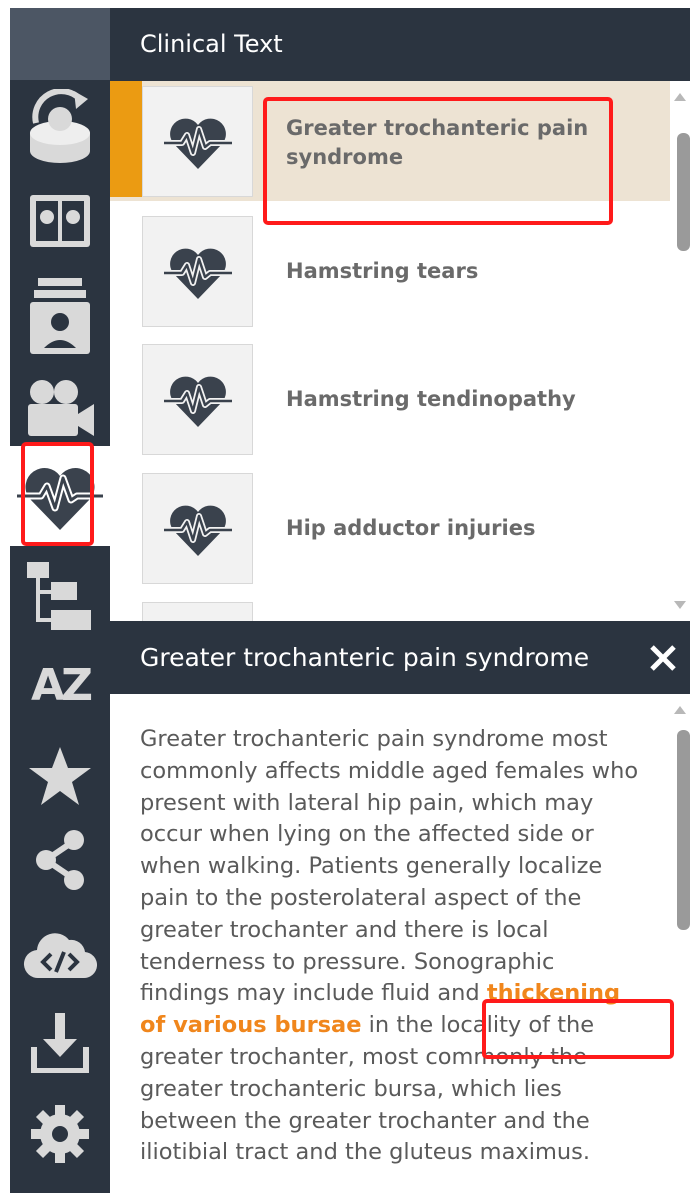 Image resolution: width=690 pixels, height=1193 pixels. I want to click on sidebar-top-tile, so click(60, 44).